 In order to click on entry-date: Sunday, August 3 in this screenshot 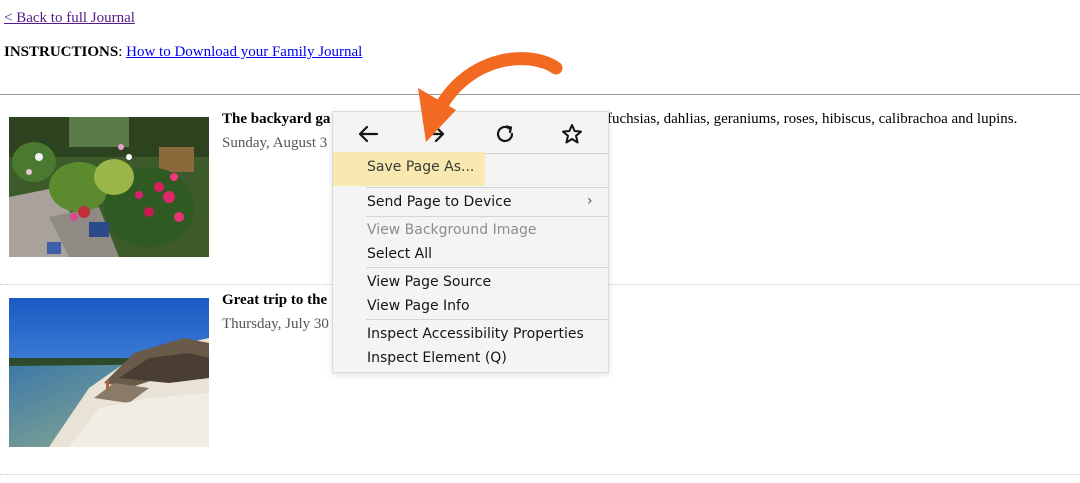, I will do `click(275, 143)`.